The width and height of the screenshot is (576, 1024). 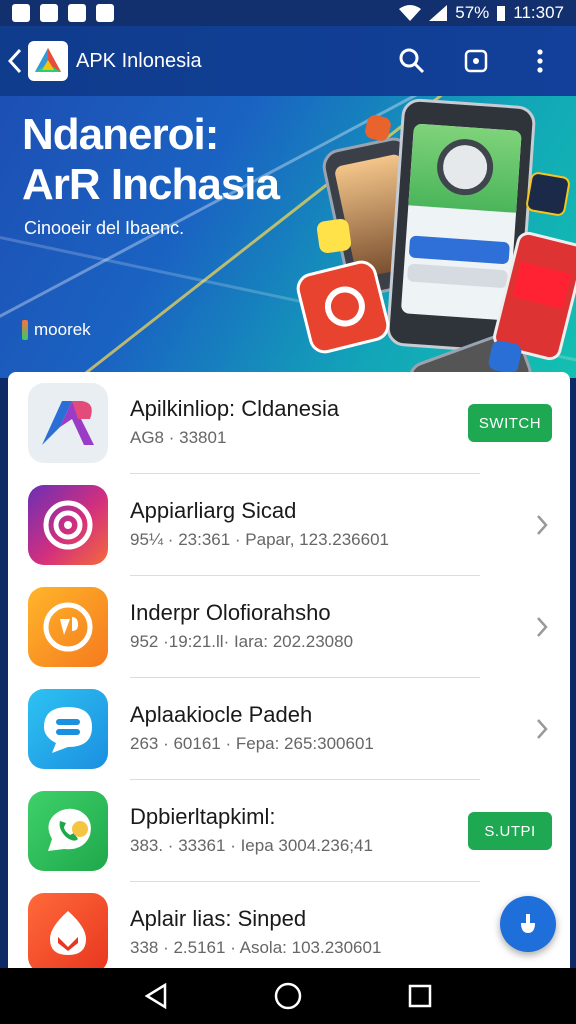 I want to click on battery-level: 57%, so click(x=472, y=12).